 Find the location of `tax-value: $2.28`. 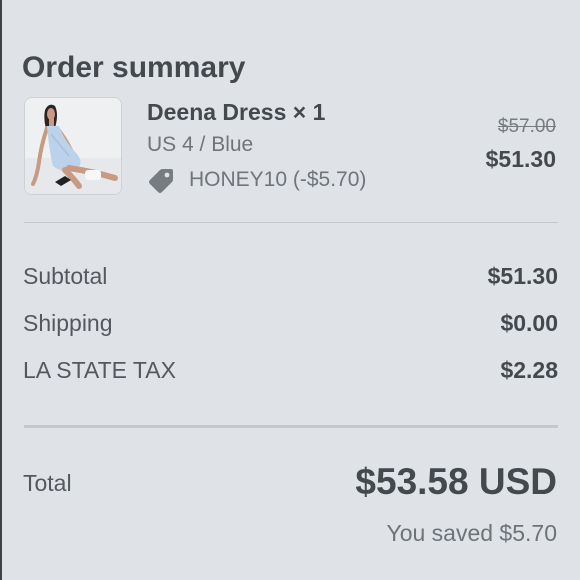

tax-value: $2.28 is located at coordinates (529, 370).